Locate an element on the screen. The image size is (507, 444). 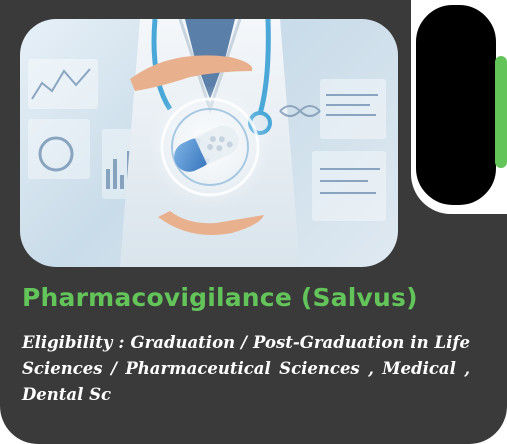
accent-bar is located at coordinates (501, 112).